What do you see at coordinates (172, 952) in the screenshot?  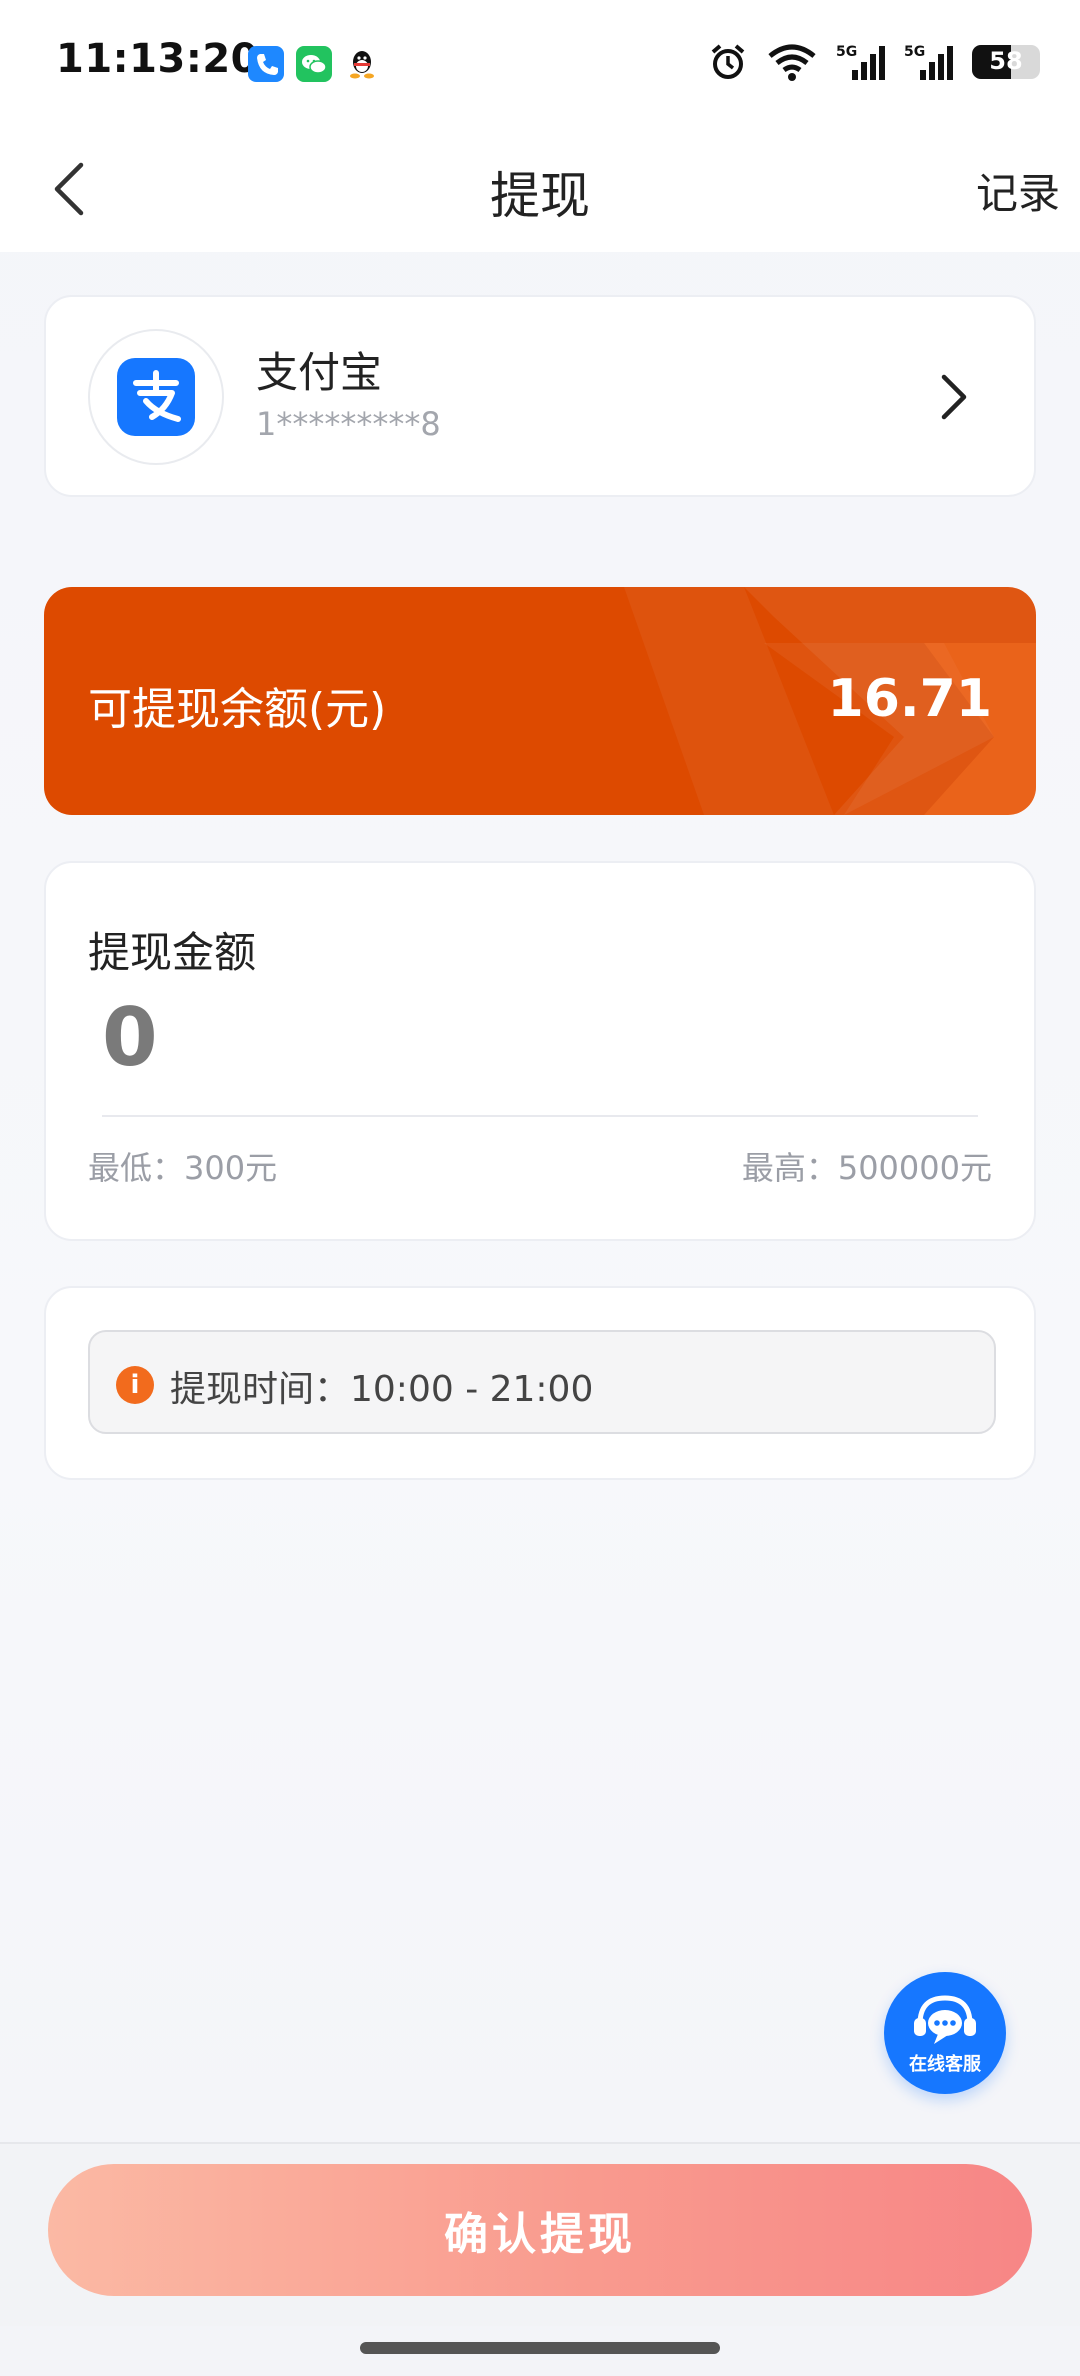 I see `amount-label: 提现金额` at bounding box center [172, 952].